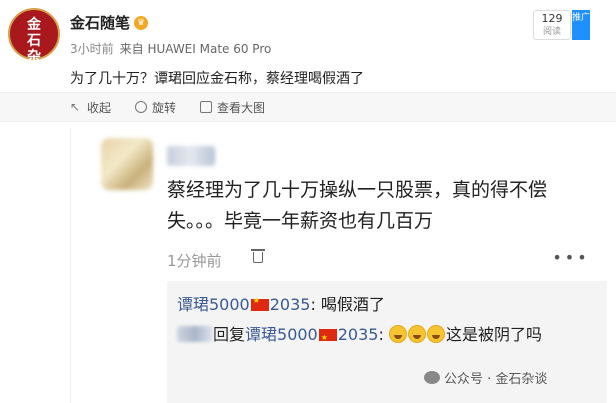  What do you see at coordinates (213, 304) in the screenshot?
I see `reply-user: 谭珺5000` at bounding box center [213, 304].